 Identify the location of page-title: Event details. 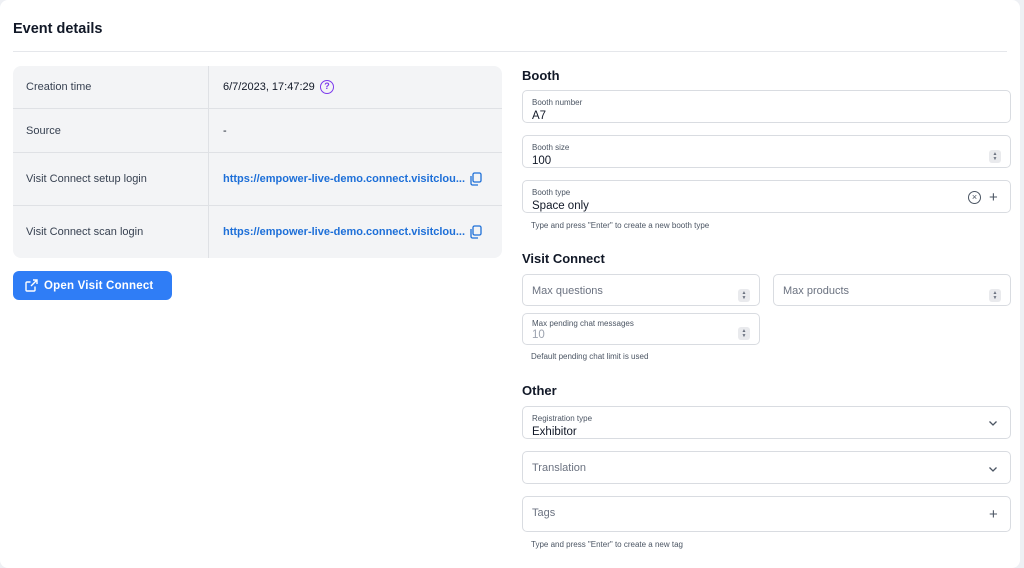
(58, 29).